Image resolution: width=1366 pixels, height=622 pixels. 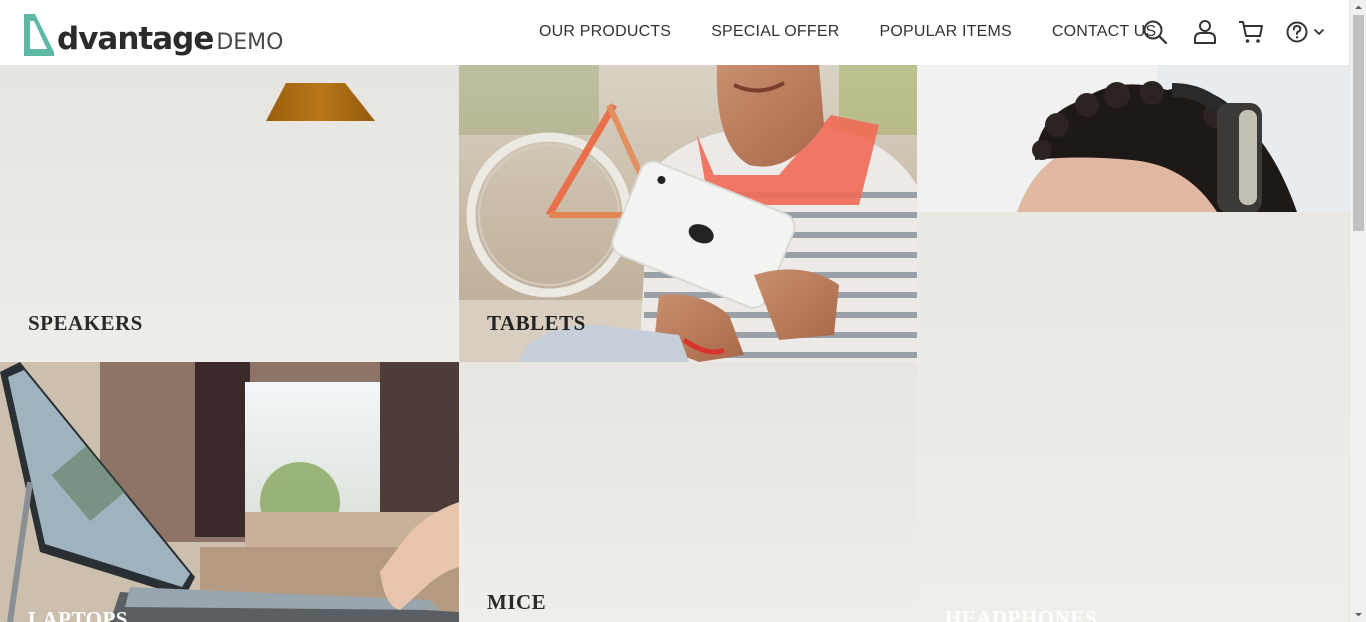 I want to click on logo: dvantage DEMO, so click(x=152, y=33).